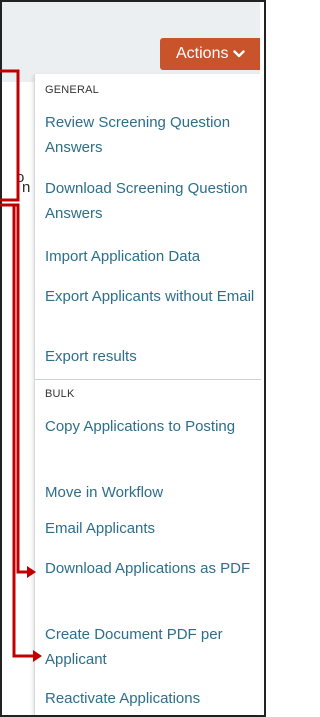  Describe the element at coordinates (150, 647) in the screenshot. I see `menu-item-create-document-pdf-per-applicant: Create Document PDF per Applicant` at that location.